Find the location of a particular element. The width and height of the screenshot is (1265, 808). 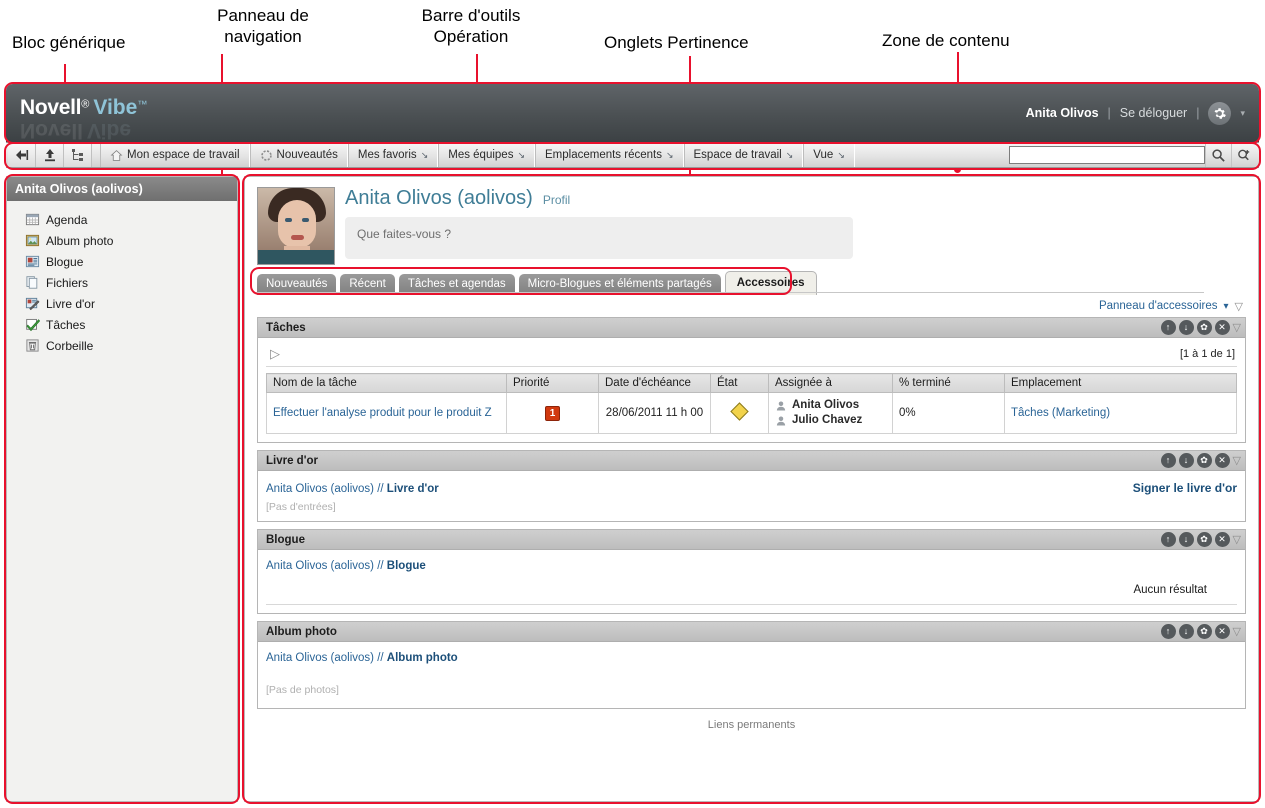

permalinks-label: Liens permanents is located at coordinates (751, 725).